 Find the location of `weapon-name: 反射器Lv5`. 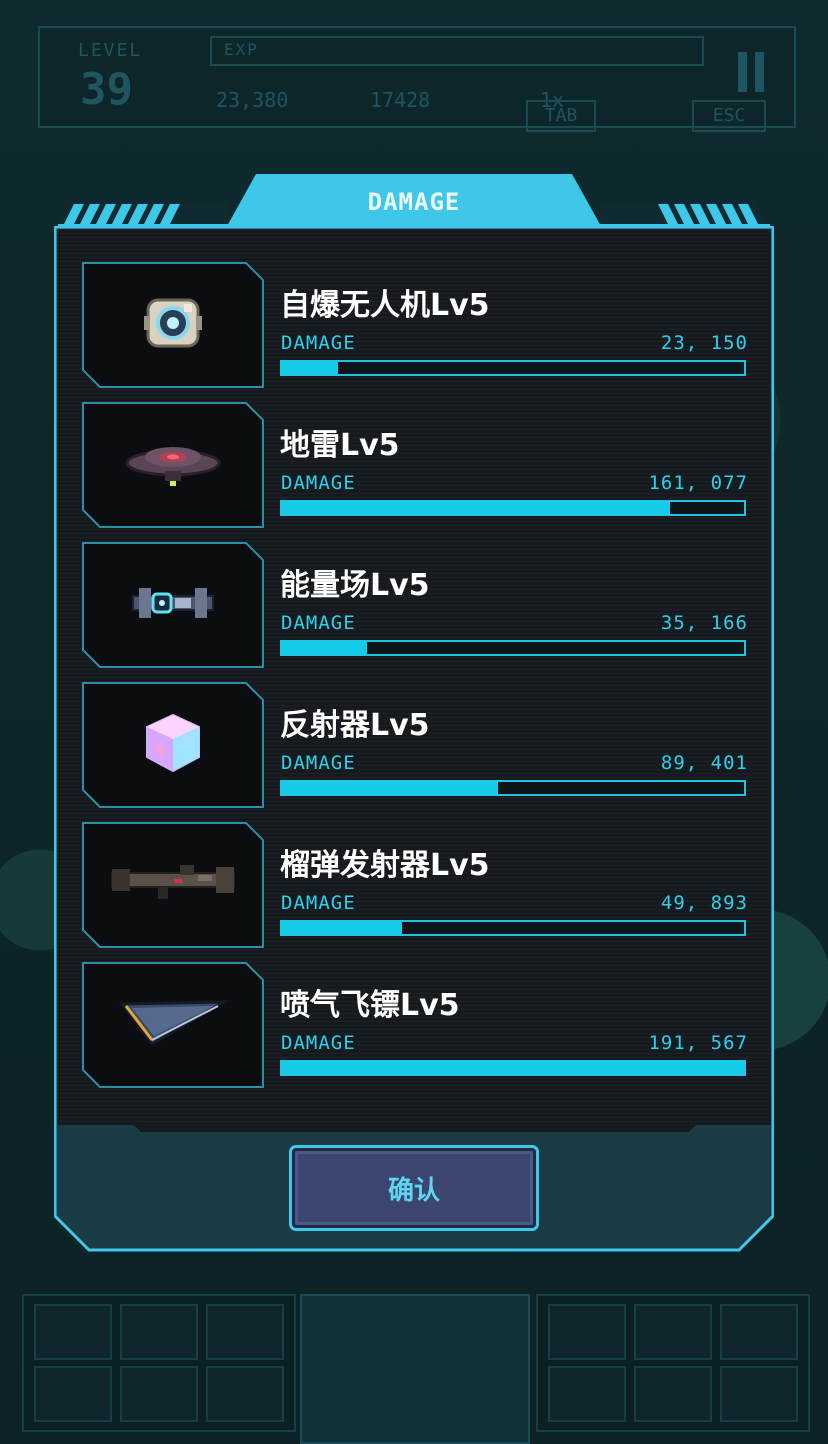

weapon-name: 反射器Lv5 is located at coordinates (355, 725).